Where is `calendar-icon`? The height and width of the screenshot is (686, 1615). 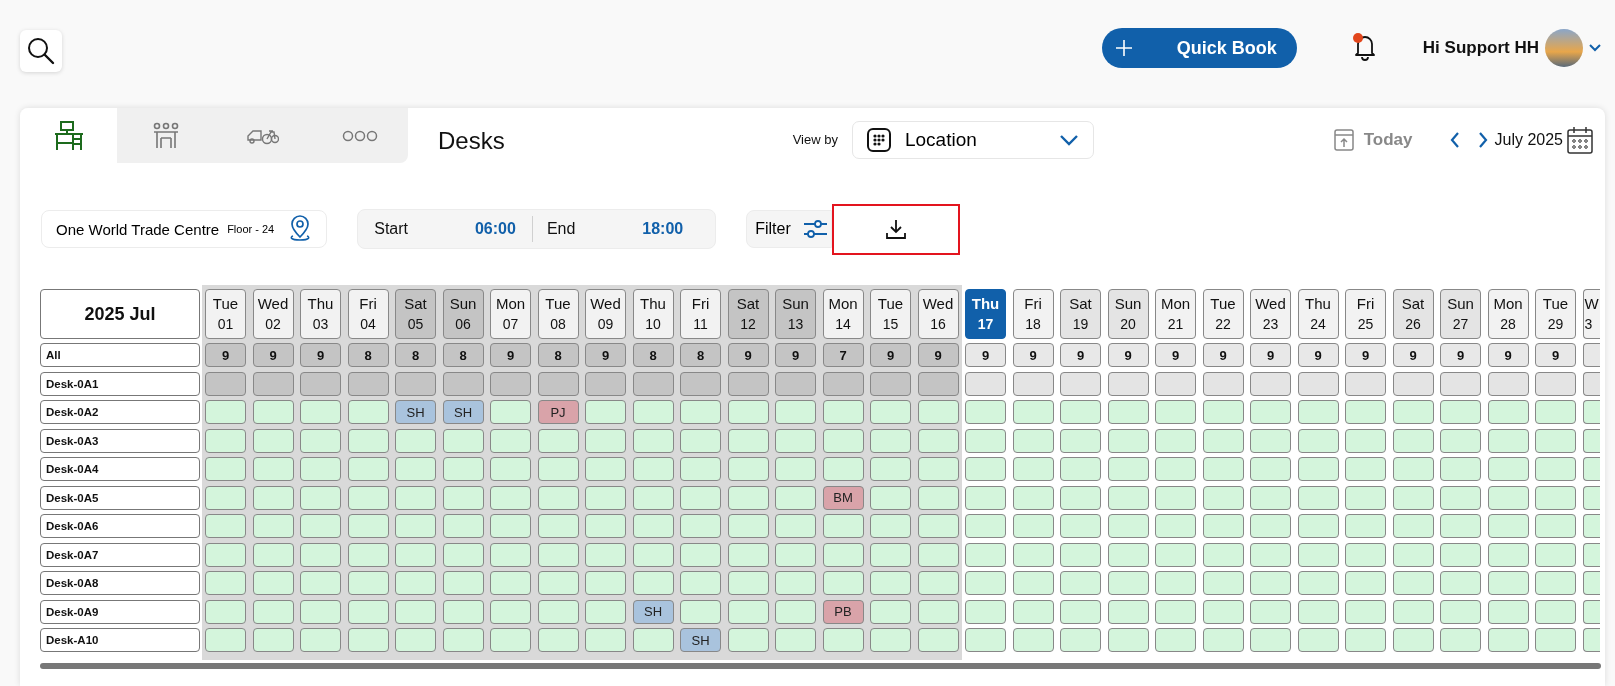 calendar-icon is located at coordinates (1580, 139).